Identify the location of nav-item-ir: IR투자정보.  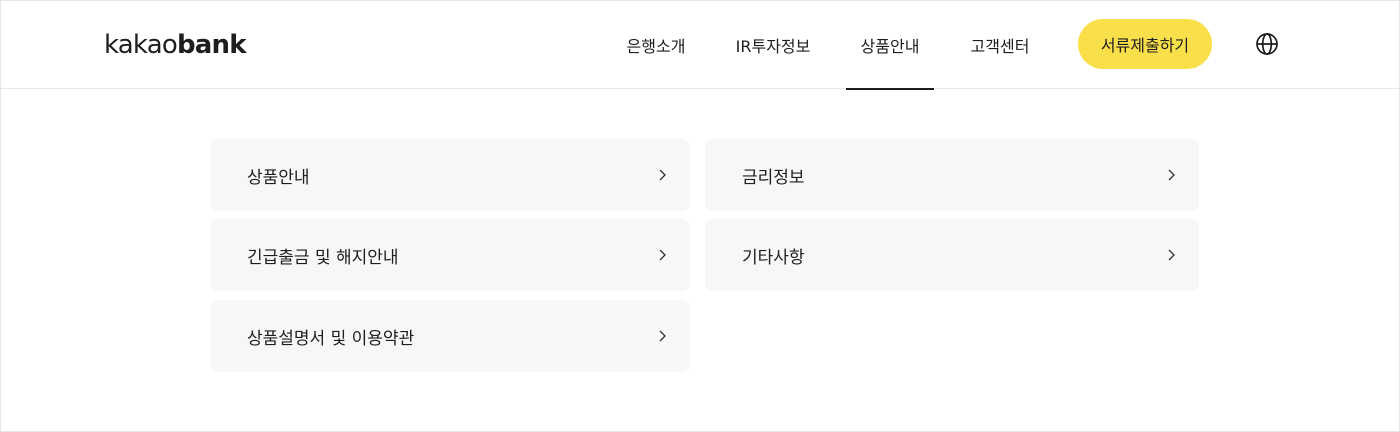
(773, 45).